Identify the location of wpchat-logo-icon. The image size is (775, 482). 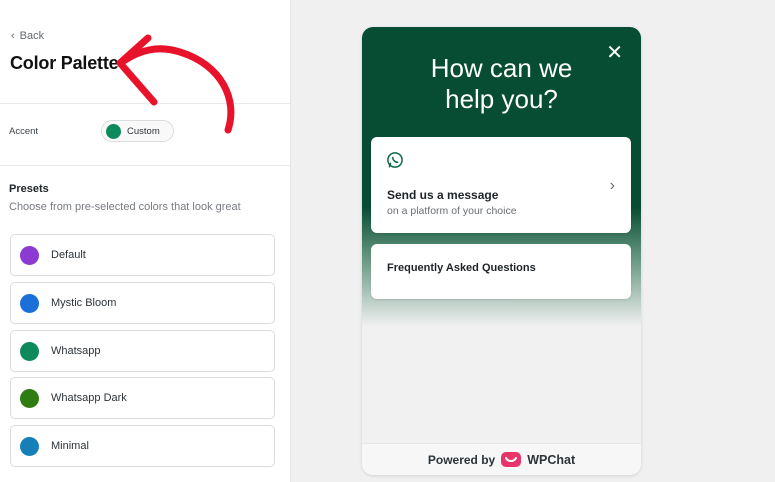
(511, 459).